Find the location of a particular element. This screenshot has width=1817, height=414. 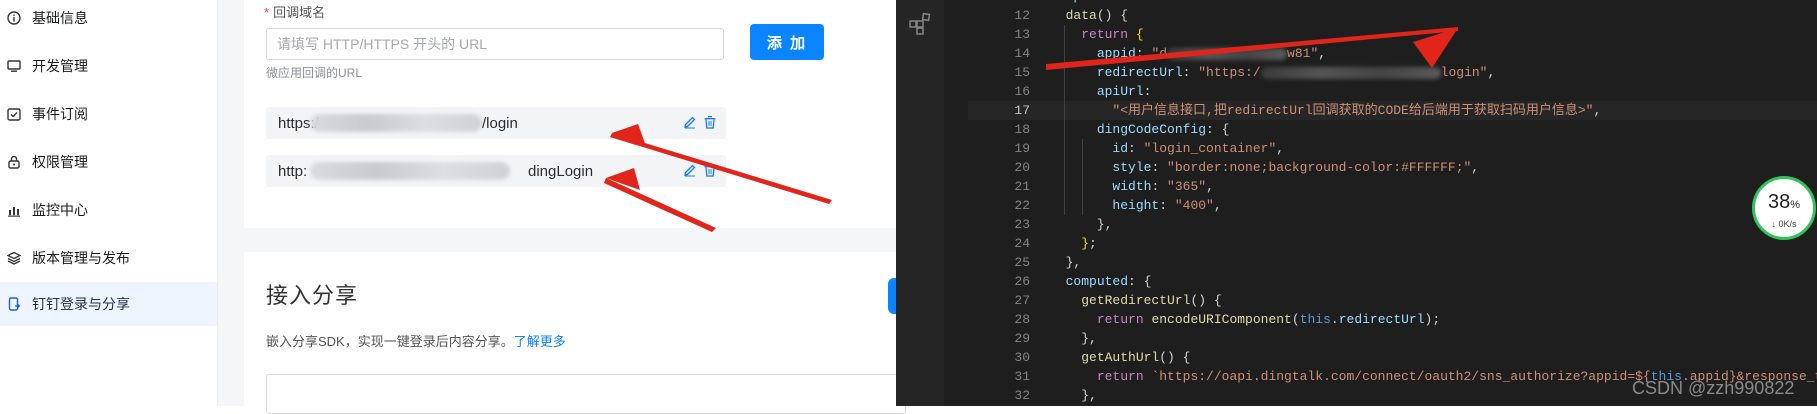

line-number: 13 is located at coordinates (1022, 34).